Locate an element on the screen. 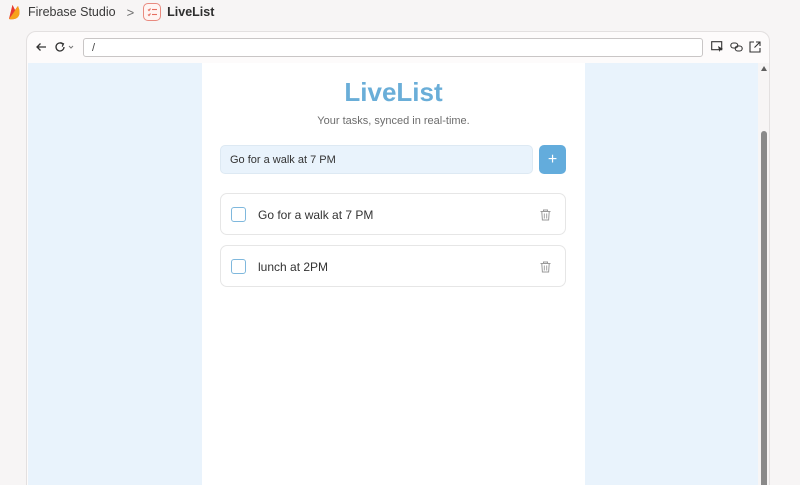 This screenshot has width=800, height=485. app-name-breadcrumb: LiveList is located at coordinates (190, 12).